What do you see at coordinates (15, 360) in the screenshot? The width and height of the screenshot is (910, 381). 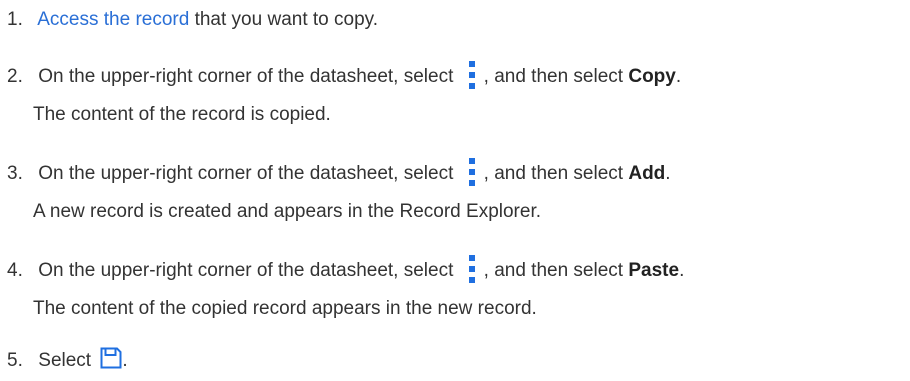 I see `step-number: 5.` at bounding box center [15, 360].